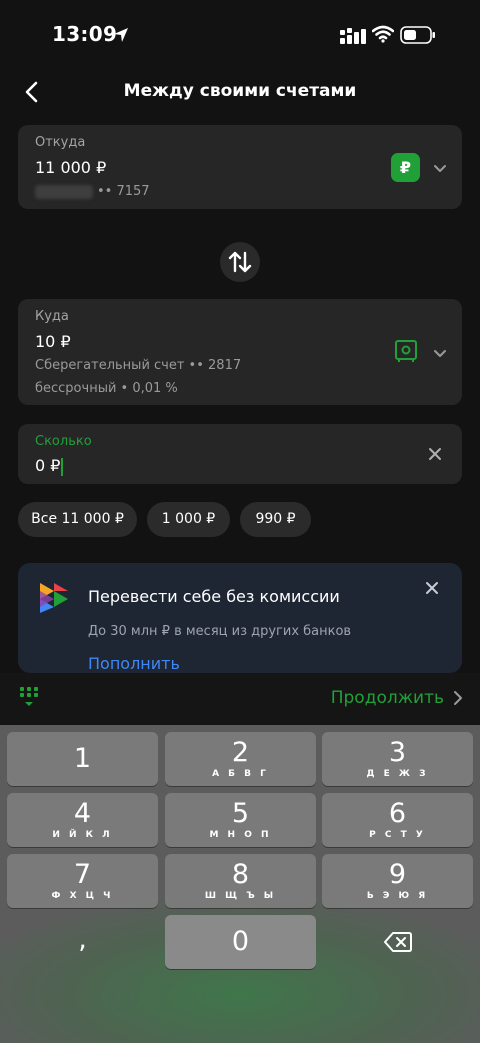 This screenshot has height=1043, width=480. What do you see at coordinates (240, 699) in the screenshot?
I see `keyboard-toolbar: Продолжить` at bounding box center [240, 699].